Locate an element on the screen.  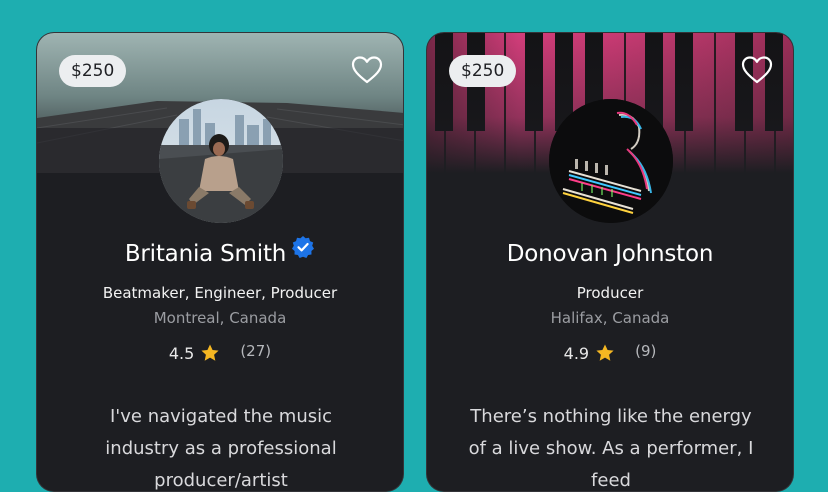
artist-name: Donovan Johnston is located at coordinates (610, 254).